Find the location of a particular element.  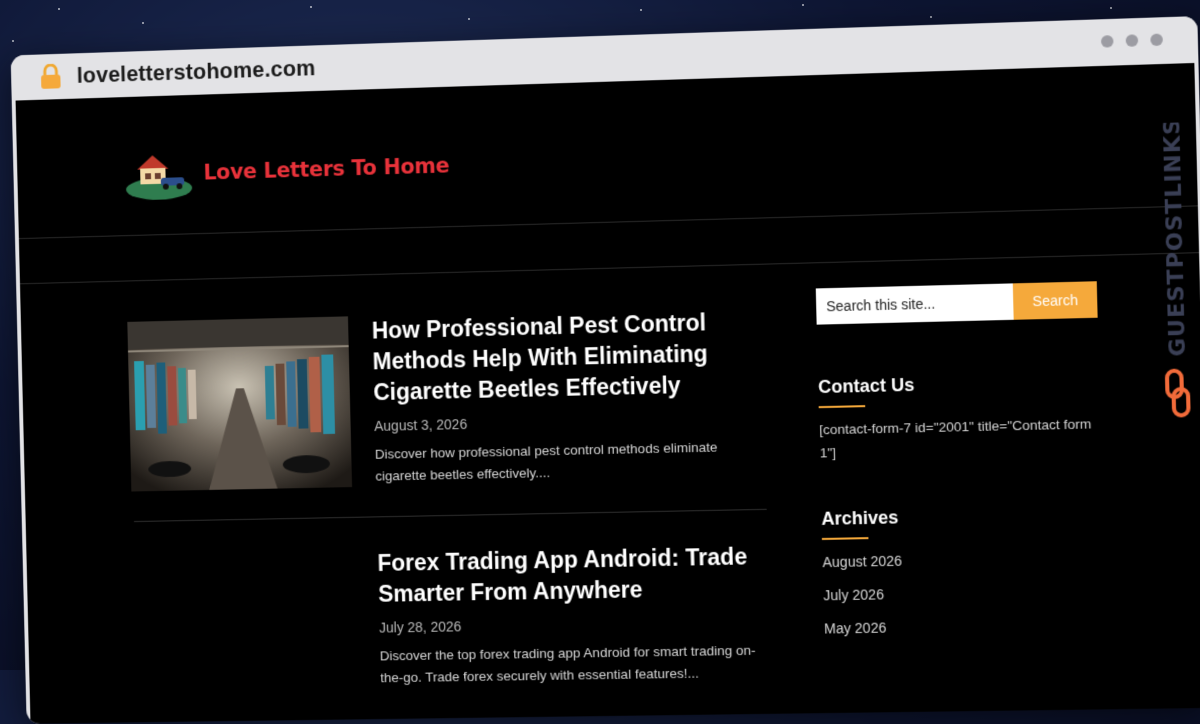

post-separator is located at coordinates (450, 515).